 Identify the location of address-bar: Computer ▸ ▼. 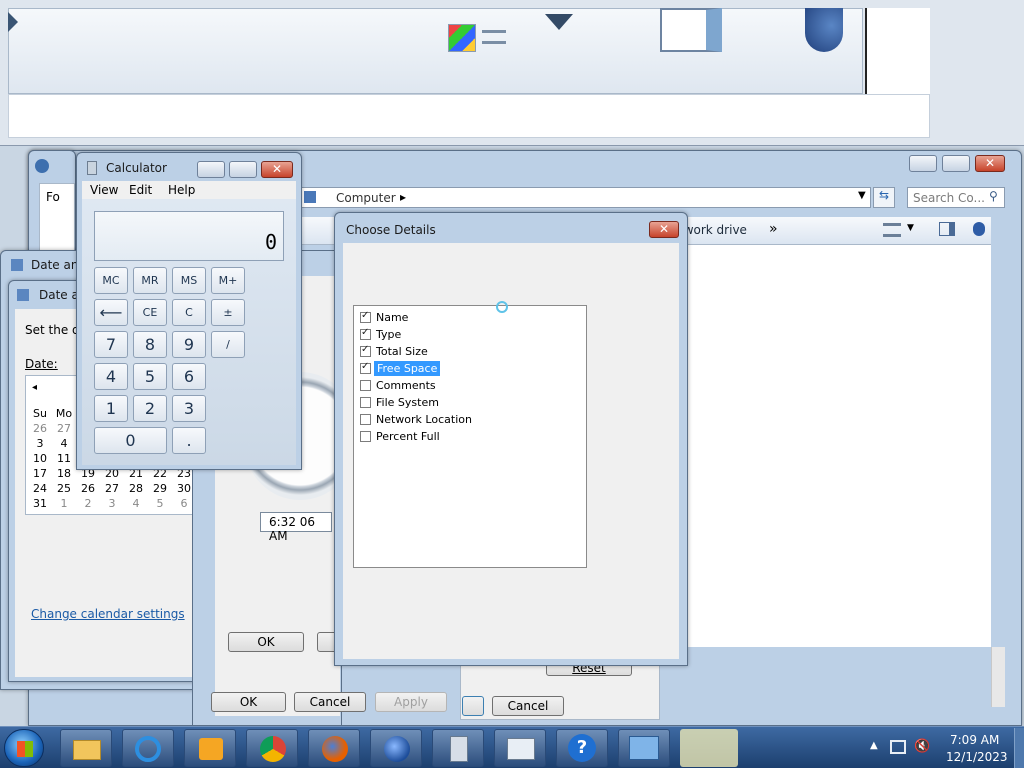
(586, 197).